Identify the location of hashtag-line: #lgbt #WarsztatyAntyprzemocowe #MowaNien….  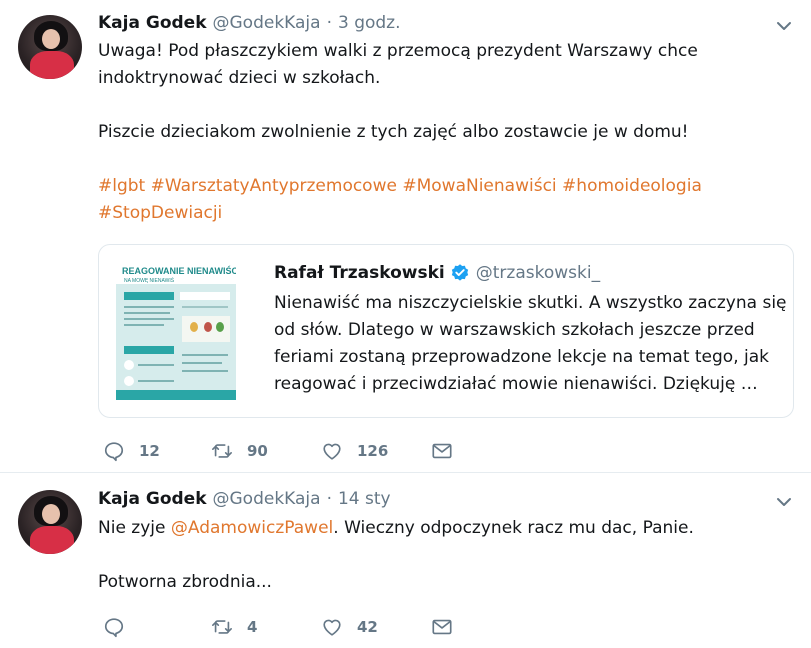
(400, 186).